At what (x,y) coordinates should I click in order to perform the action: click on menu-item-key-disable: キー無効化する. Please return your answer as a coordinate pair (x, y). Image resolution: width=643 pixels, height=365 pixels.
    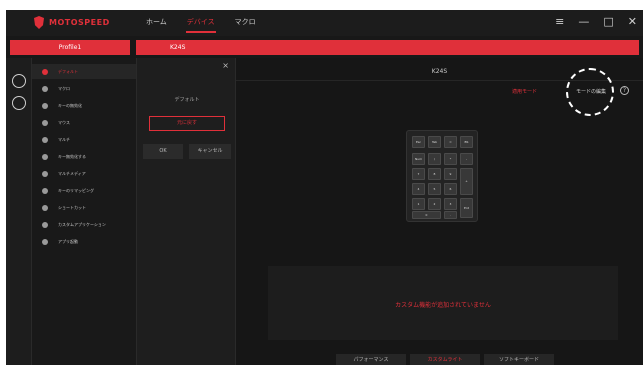
    Looking at the image, I should click on (84, 156).